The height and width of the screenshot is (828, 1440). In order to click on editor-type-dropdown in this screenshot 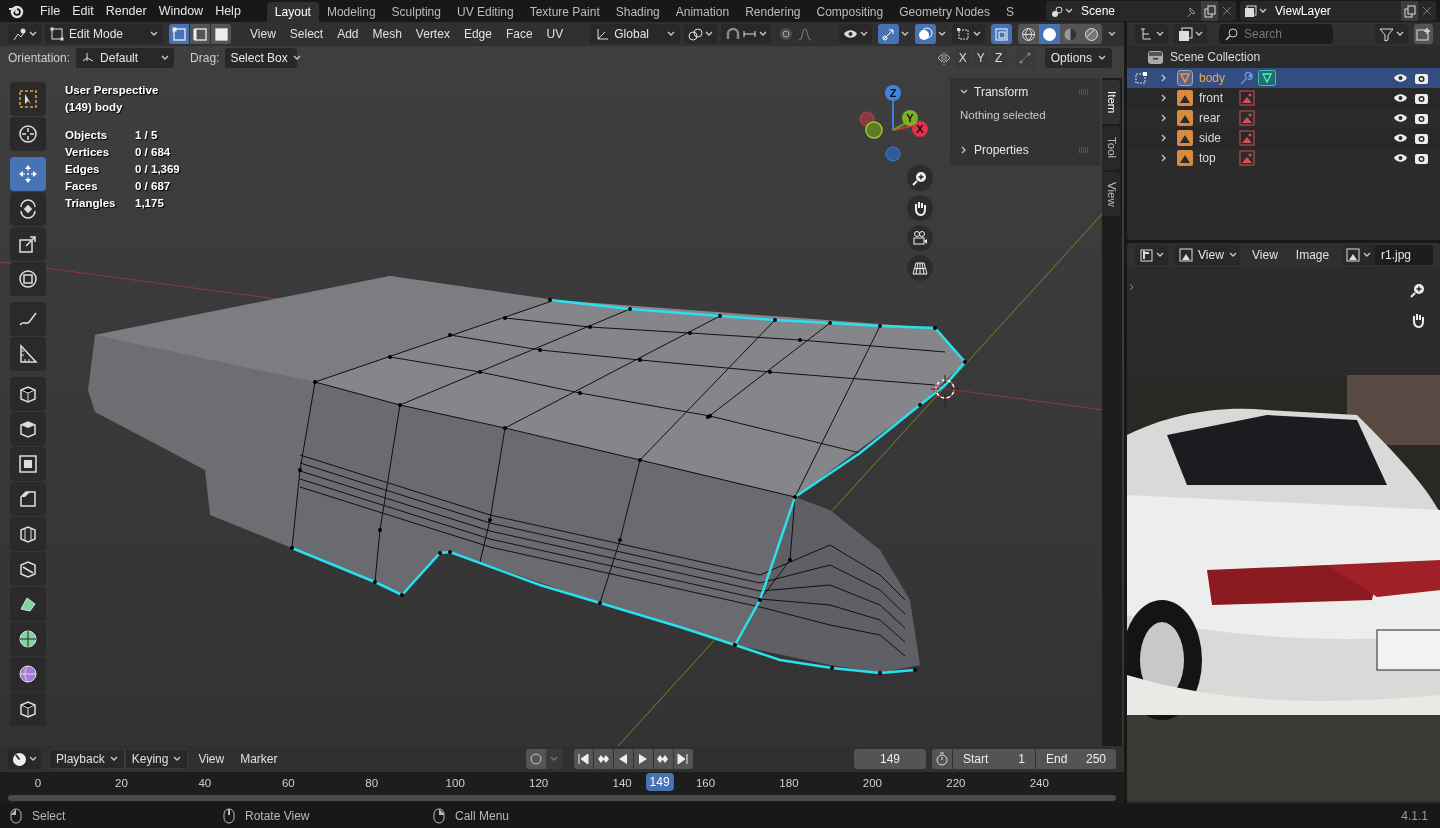, I will do `click(1151, 255)`.